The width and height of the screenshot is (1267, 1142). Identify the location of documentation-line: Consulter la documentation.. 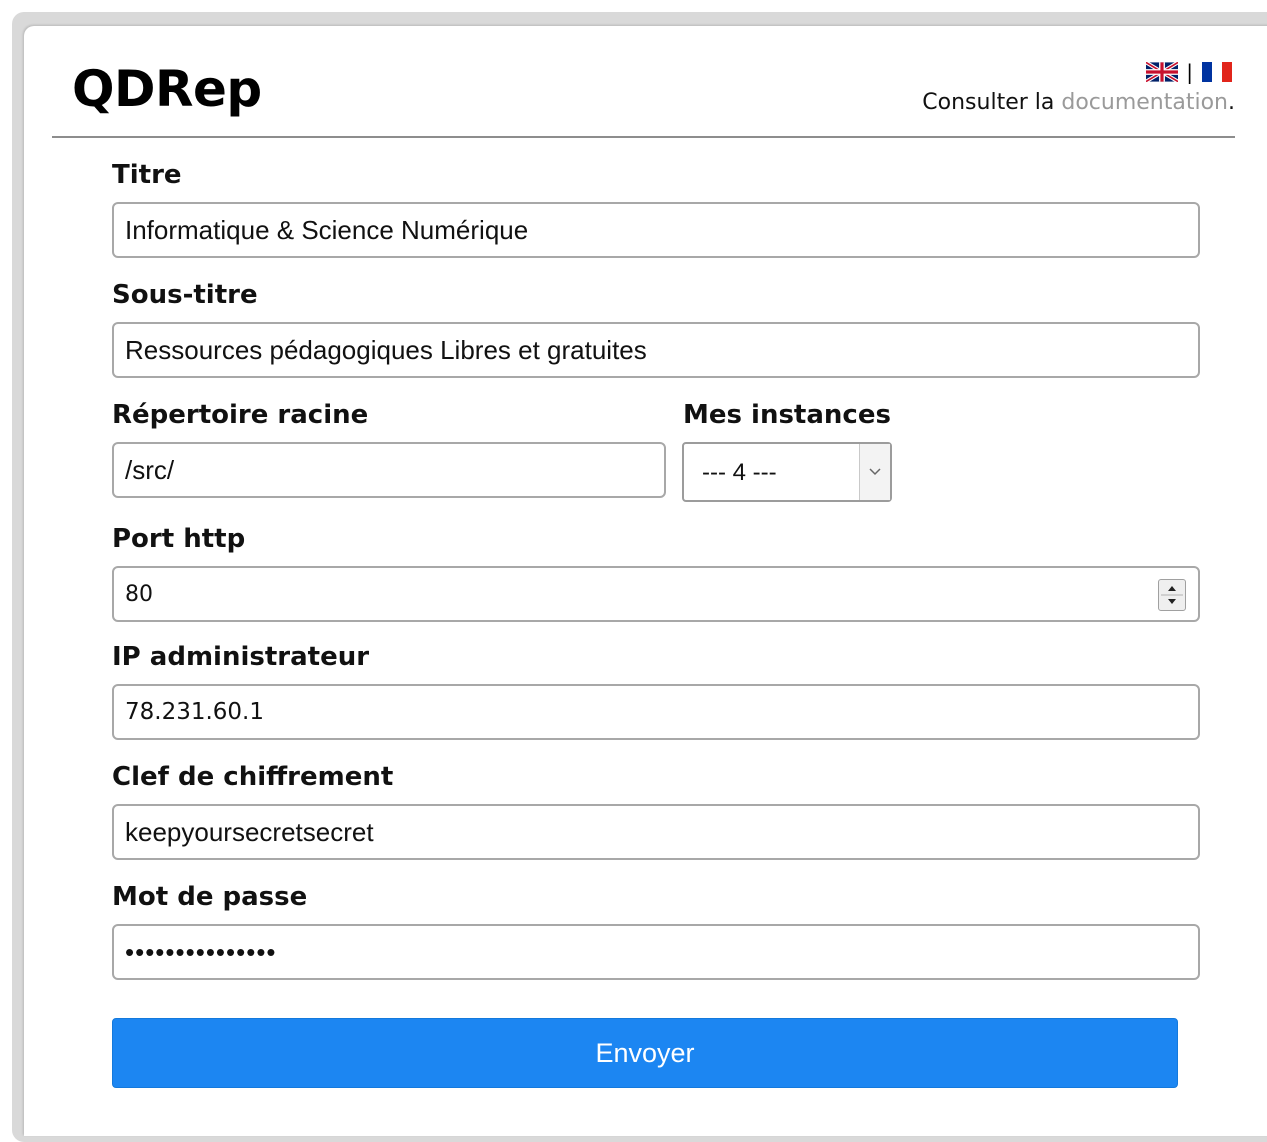
(1078, 102).